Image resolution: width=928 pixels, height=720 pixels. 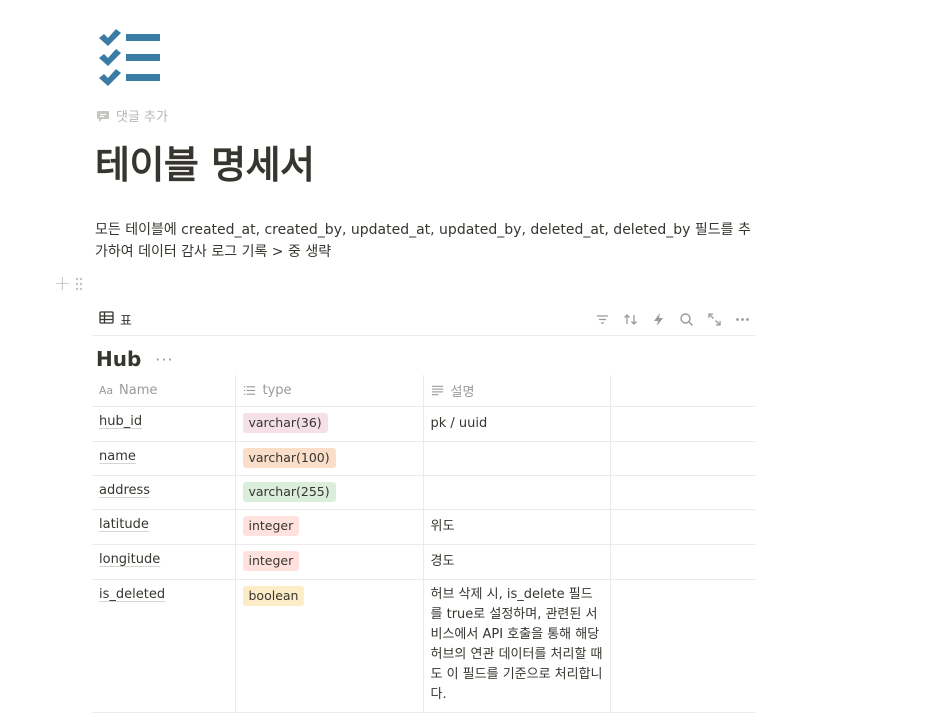 What do you see at coordinates (164, 359) in the screenshot?
I see `database-more-button: ···` at bounding box center [164, 359].